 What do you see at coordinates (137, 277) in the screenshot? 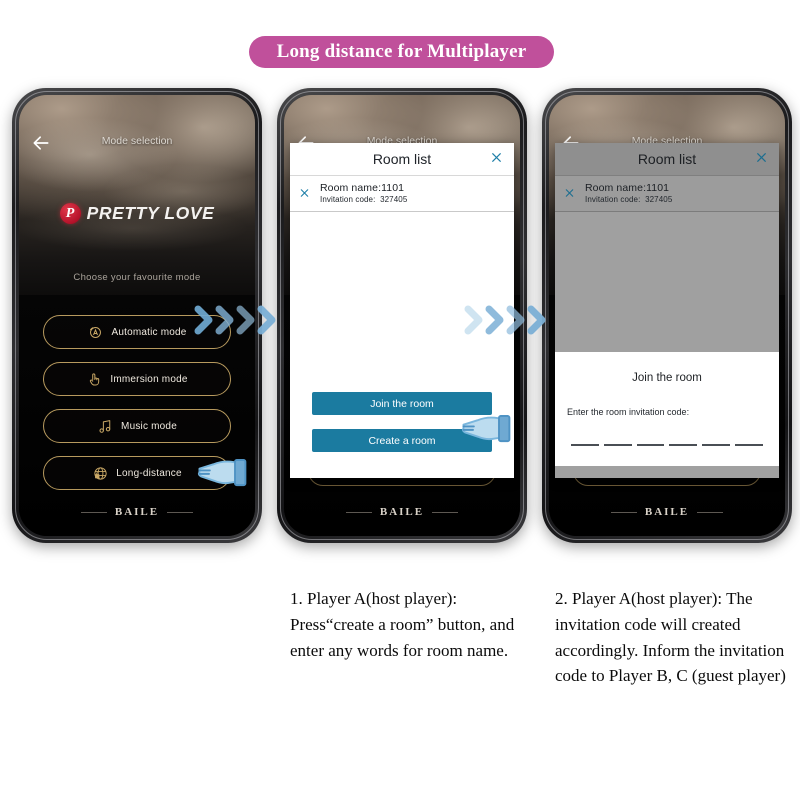
I see `mode-subtitle: Choose your favourite mode` at bounding box center [137, 277].